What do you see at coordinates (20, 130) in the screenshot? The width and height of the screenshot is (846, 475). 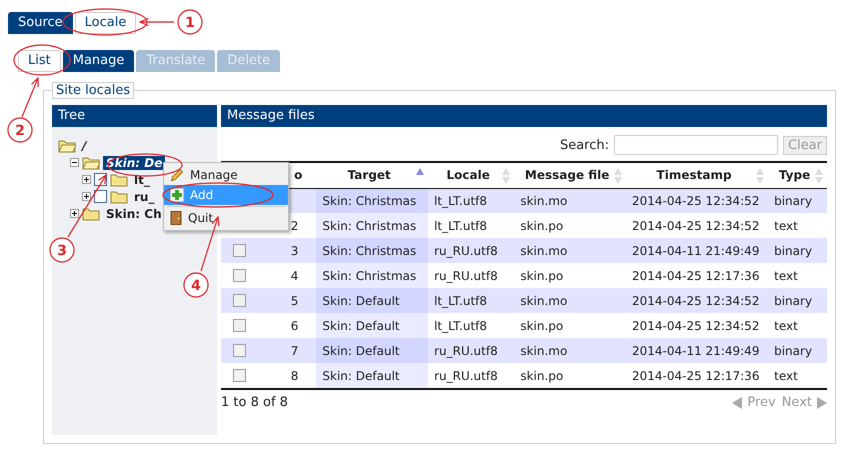 I see `callout-number: 2` at bounding box center [20, 130].